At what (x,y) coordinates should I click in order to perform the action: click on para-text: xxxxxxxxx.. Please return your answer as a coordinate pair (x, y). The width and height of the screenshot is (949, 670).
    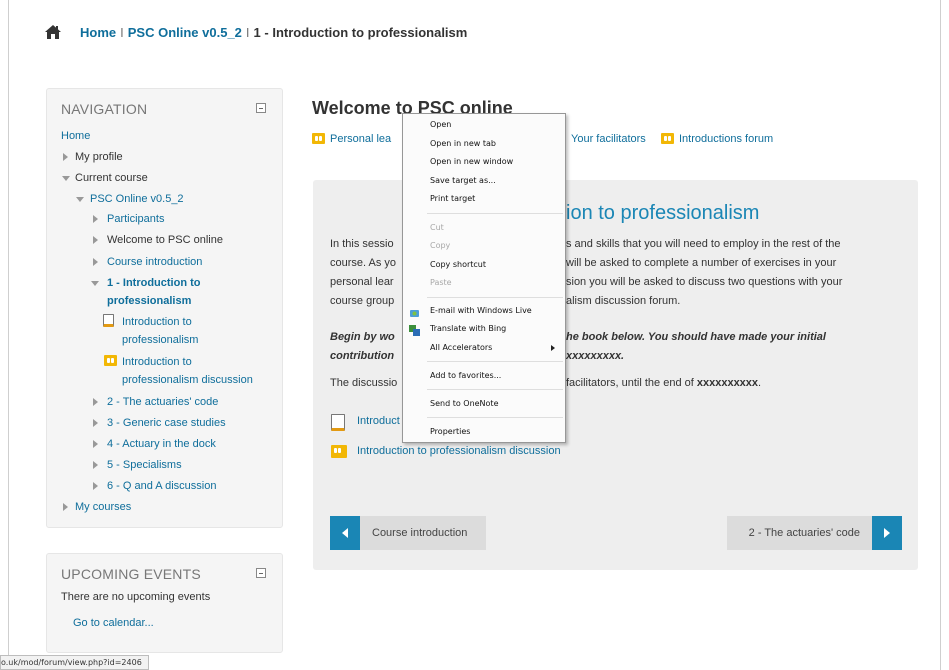
    Looking at the image, I should click on (595, 356).